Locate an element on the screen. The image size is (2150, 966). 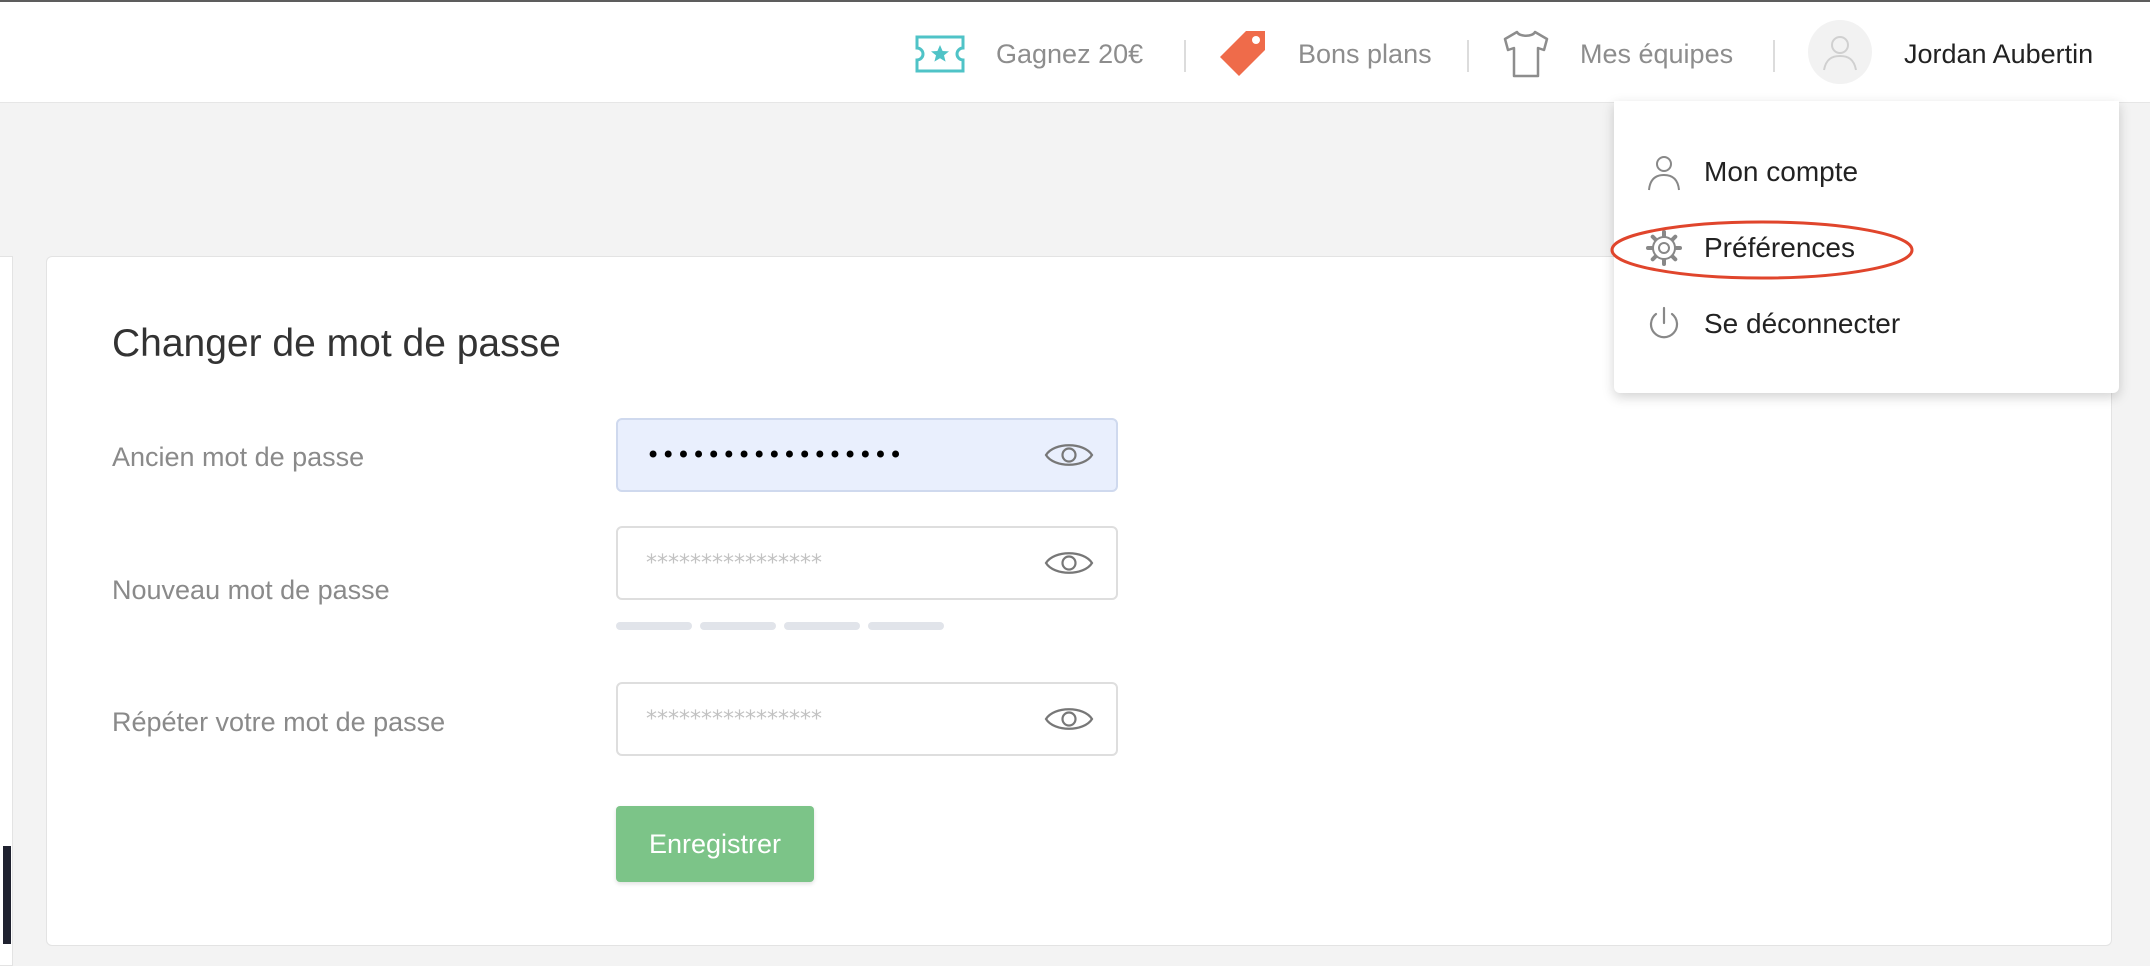
gear-icon is located at coordinates (1664, 248).